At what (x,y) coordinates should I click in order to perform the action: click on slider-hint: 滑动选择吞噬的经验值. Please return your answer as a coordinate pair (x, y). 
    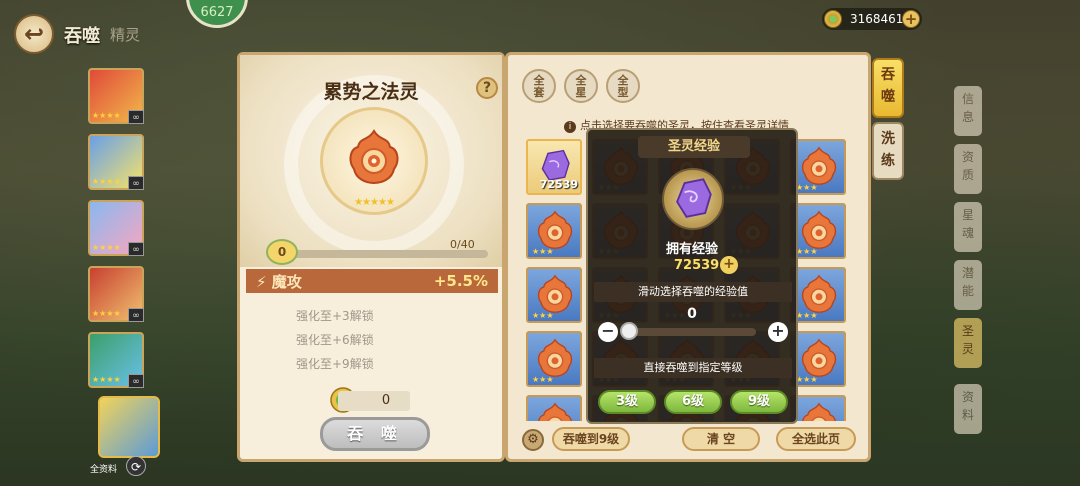
    Looking at the image, I should click on (693, 292).